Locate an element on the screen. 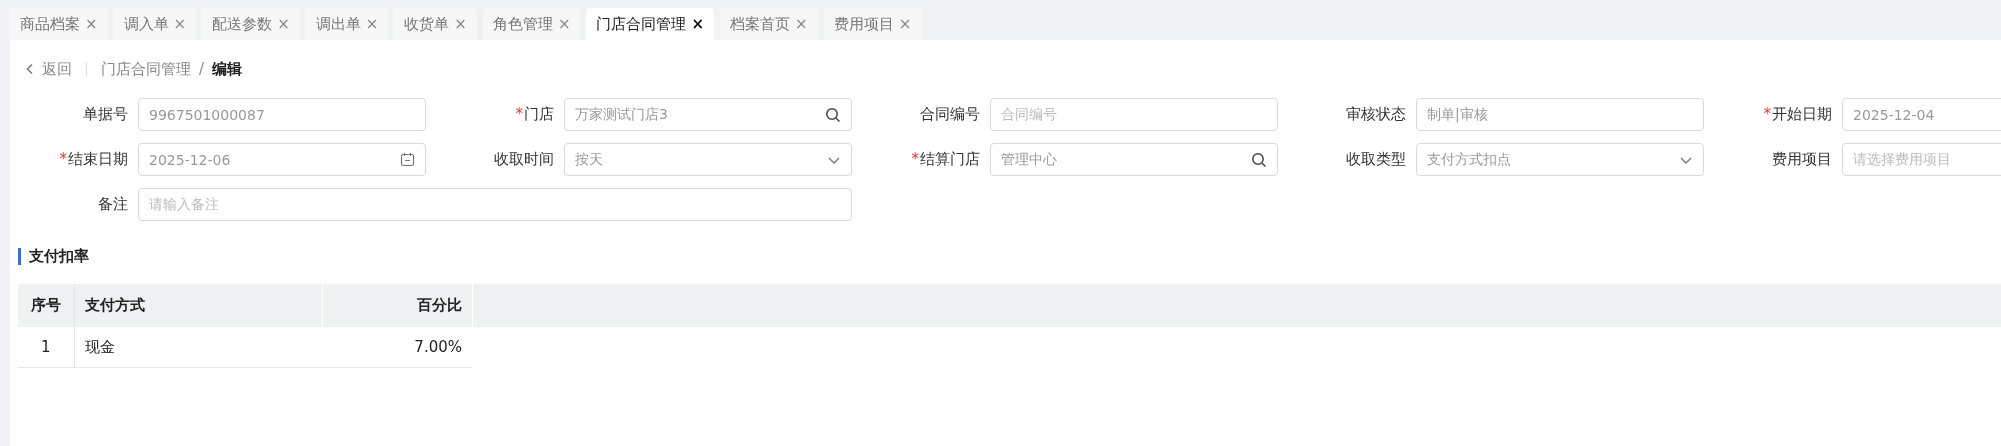 This screenshot has height=446, width=2001. section-title: 支付扣率 is located at coordinates (59, 256).